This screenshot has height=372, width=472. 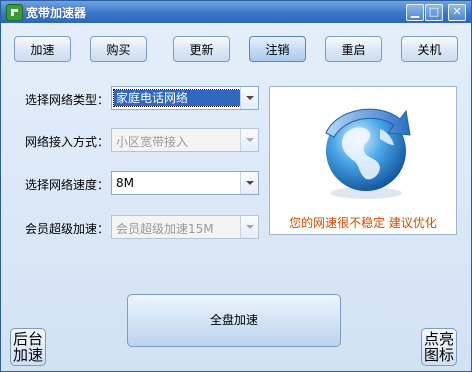 What do you see at coordinates (236, 12) in the screenshot?
I see `title-bar: 宽带加速器 ▁ □ ✕` at bounding box center [236, 12].